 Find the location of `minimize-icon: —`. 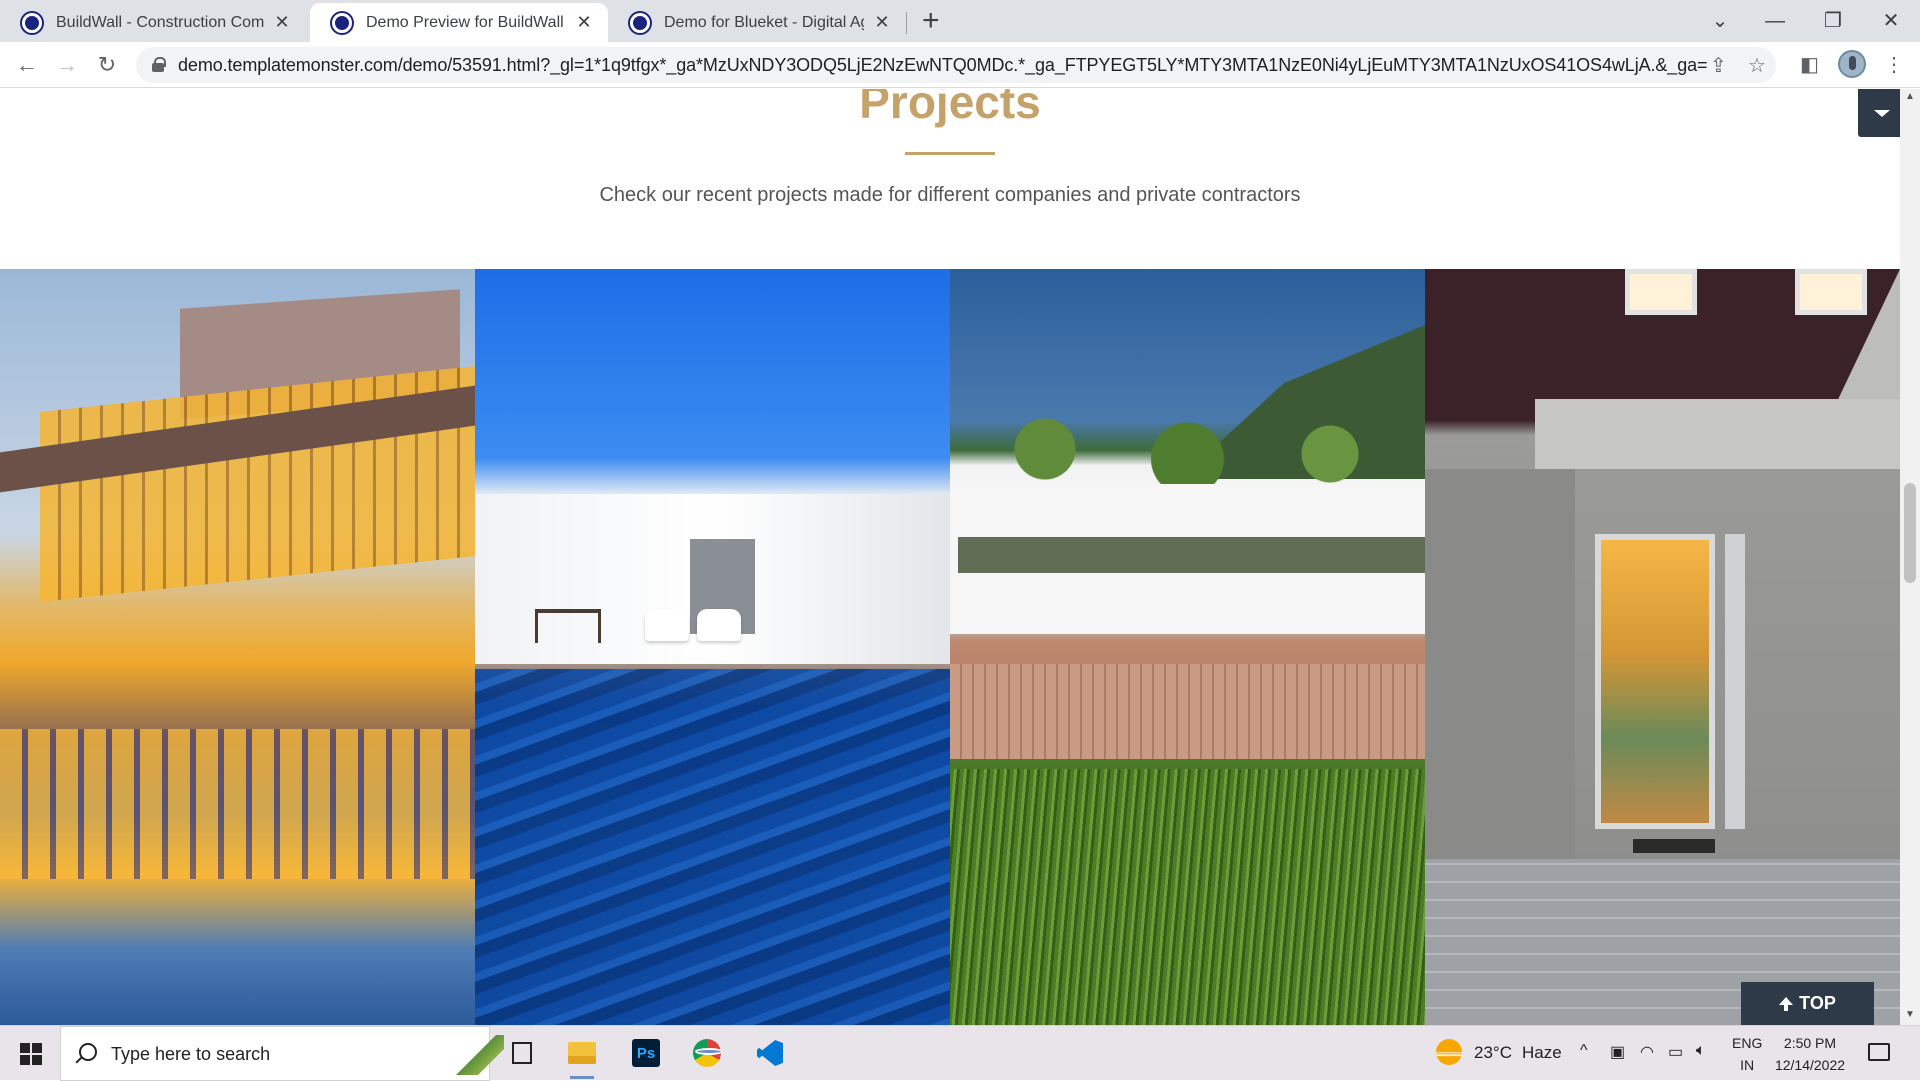

minimize-icon: — is located at coordinates (1775, 21).